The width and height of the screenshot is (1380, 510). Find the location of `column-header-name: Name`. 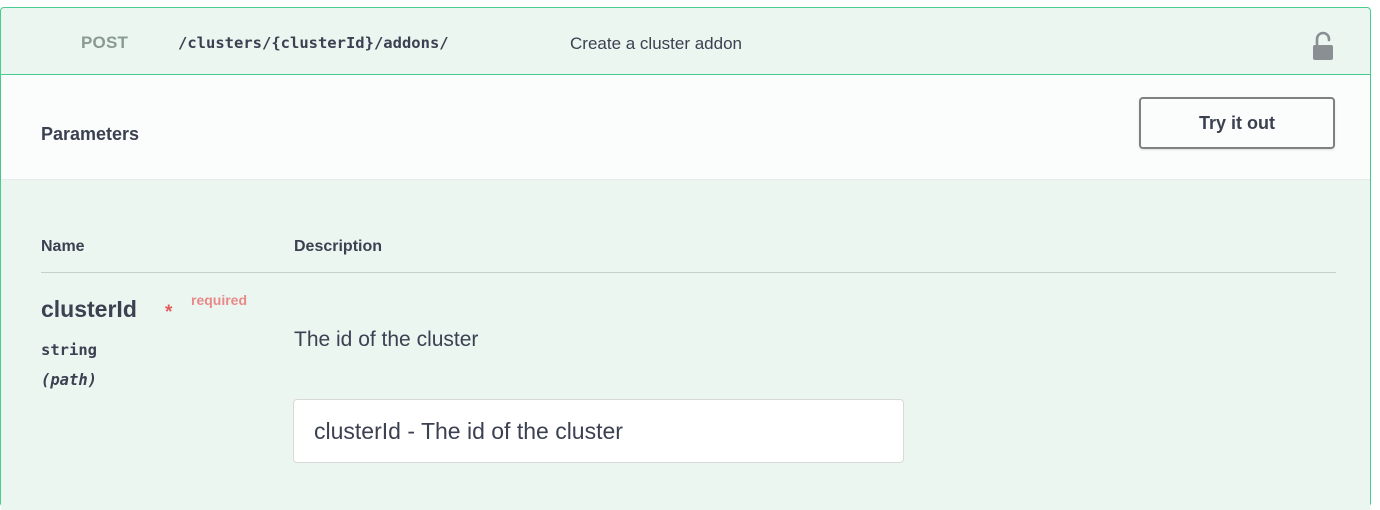

column-header-name: Name is located at coordinates (63, 246).